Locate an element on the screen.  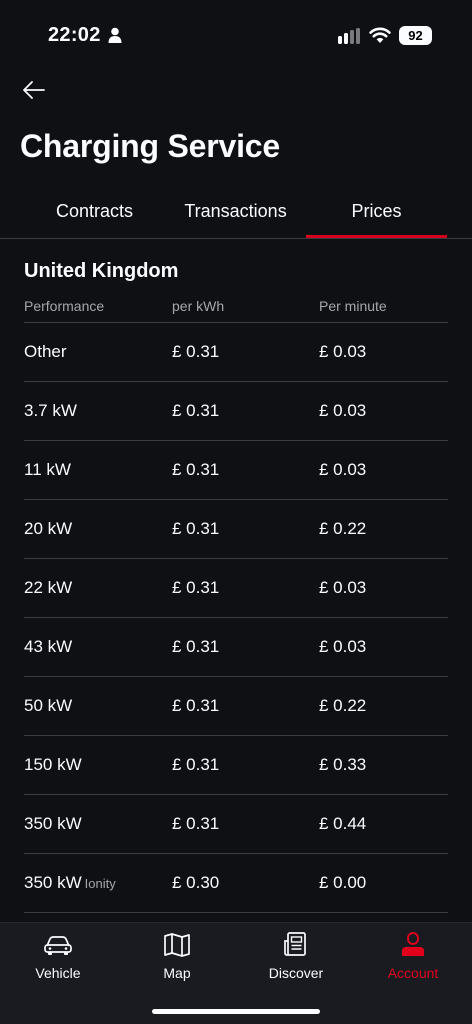
column-header-per-minute: Per minute is located at coordinates (353, 306).